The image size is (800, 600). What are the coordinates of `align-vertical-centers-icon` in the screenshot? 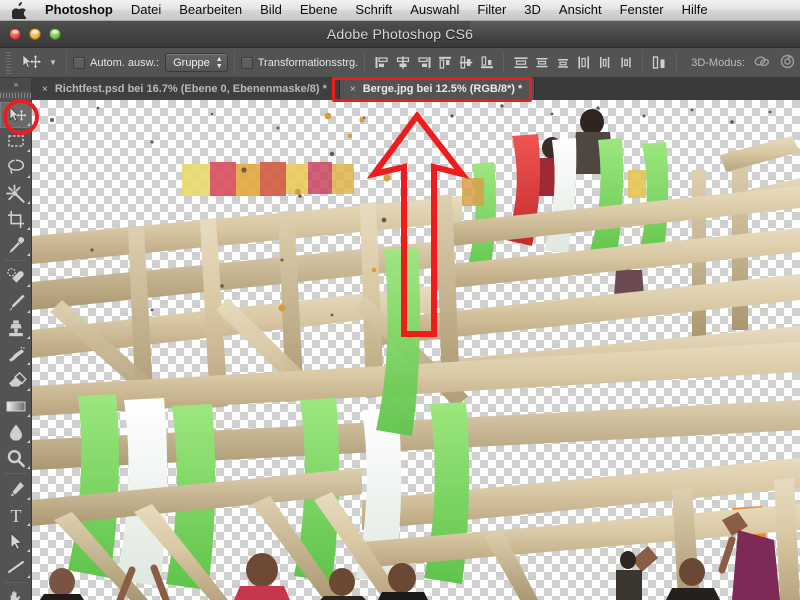 It's located at (465, 63).